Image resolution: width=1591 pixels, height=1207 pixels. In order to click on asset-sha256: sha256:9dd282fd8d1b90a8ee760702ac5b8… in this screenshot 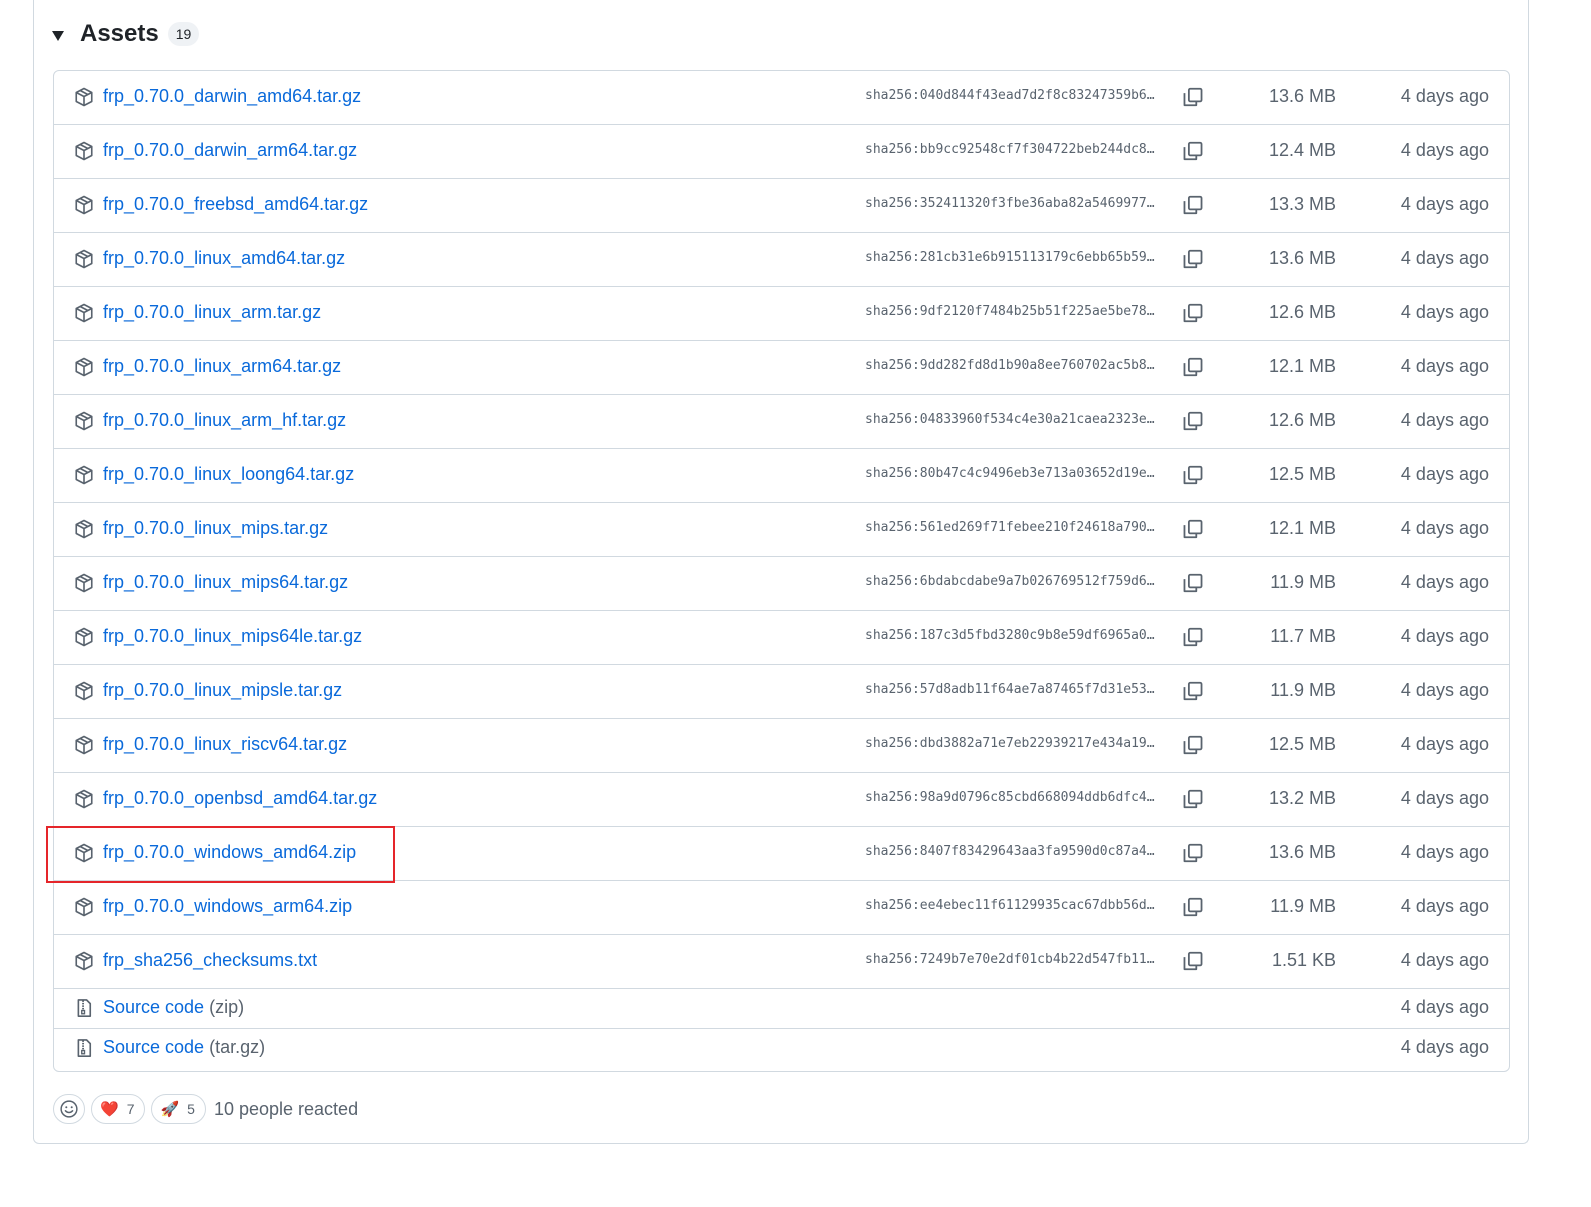, I will do `click(1010, 365)`.